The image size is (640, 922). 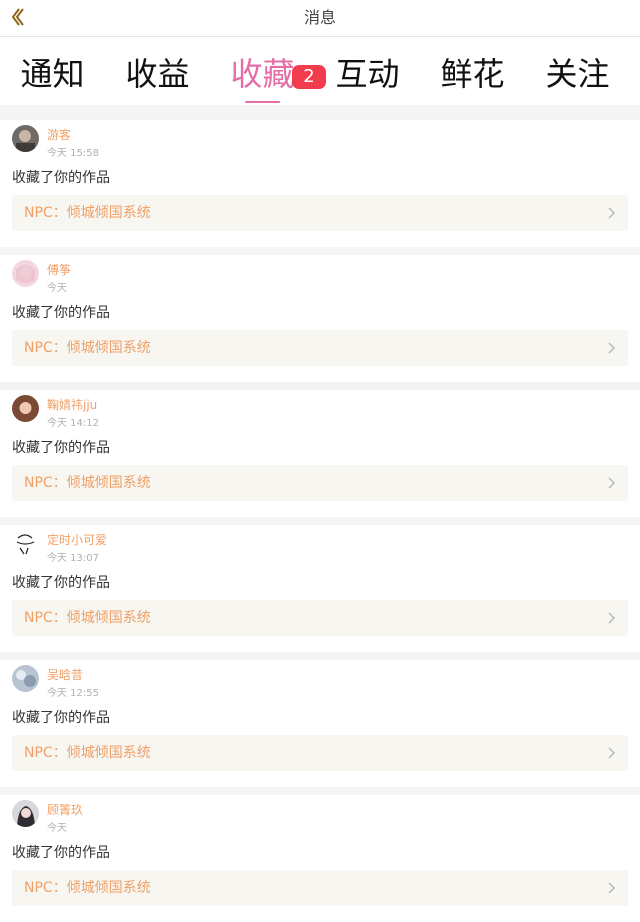 I want to click on page-title: 消息, so click(x=319, y=17).